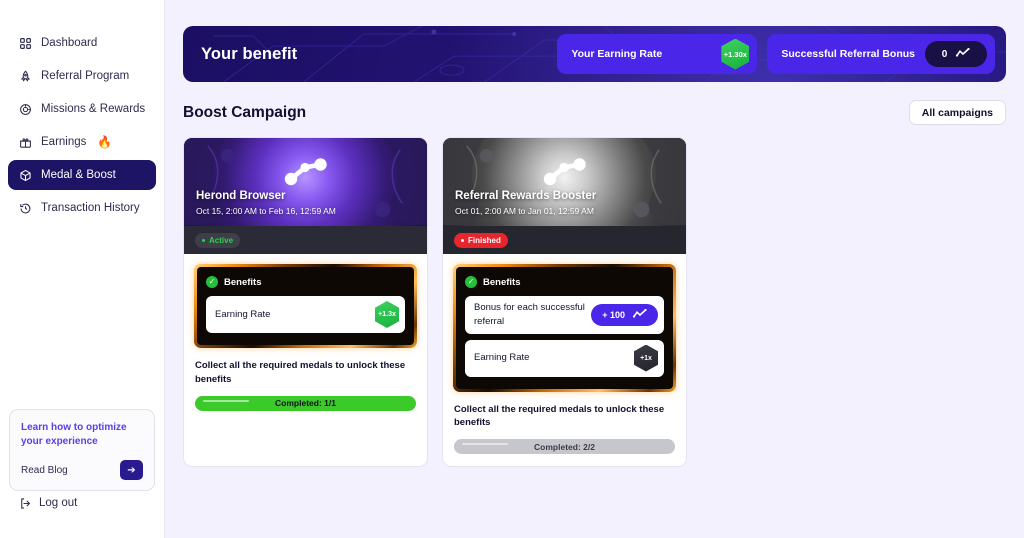  I want to click on sidebar-item-transaction-history: Transaction History, so click(82, 208).